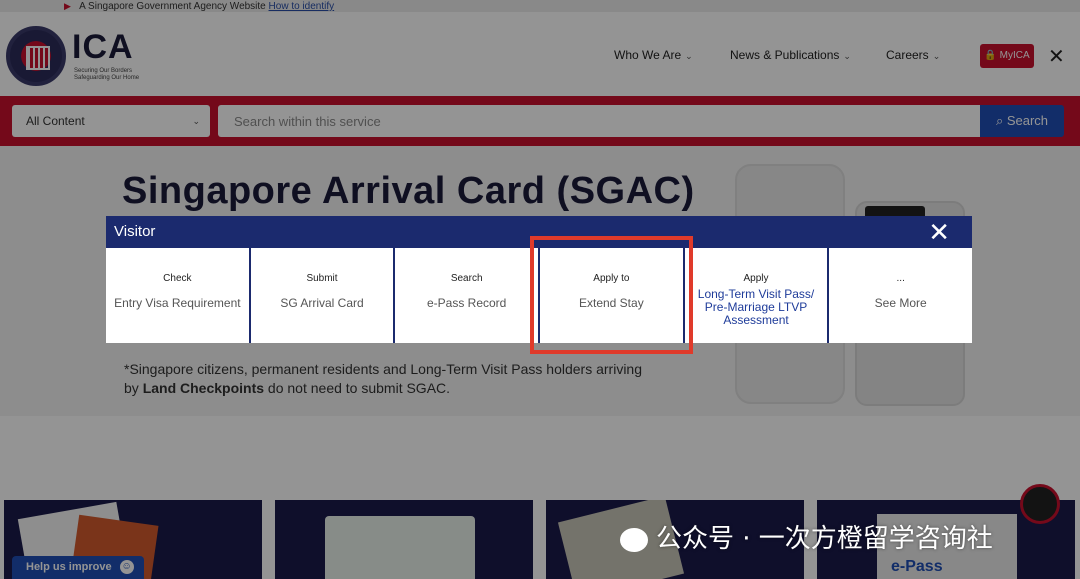  I want to click on option-submit-arrival-card: Submit SG Arrival Card, so click(322, 295).